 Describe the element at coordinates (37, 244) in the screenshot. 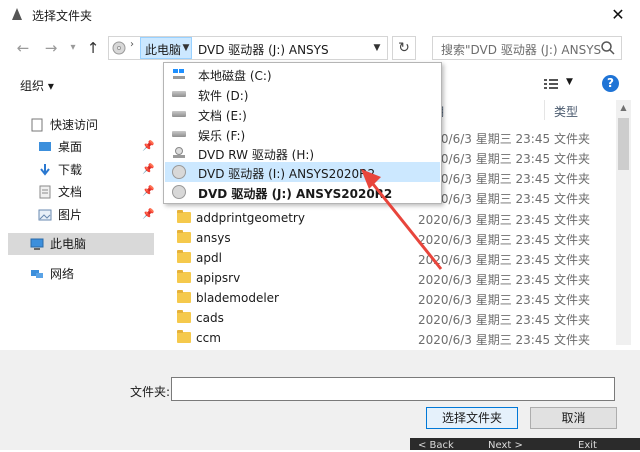

I see `computer-icon` at that location.